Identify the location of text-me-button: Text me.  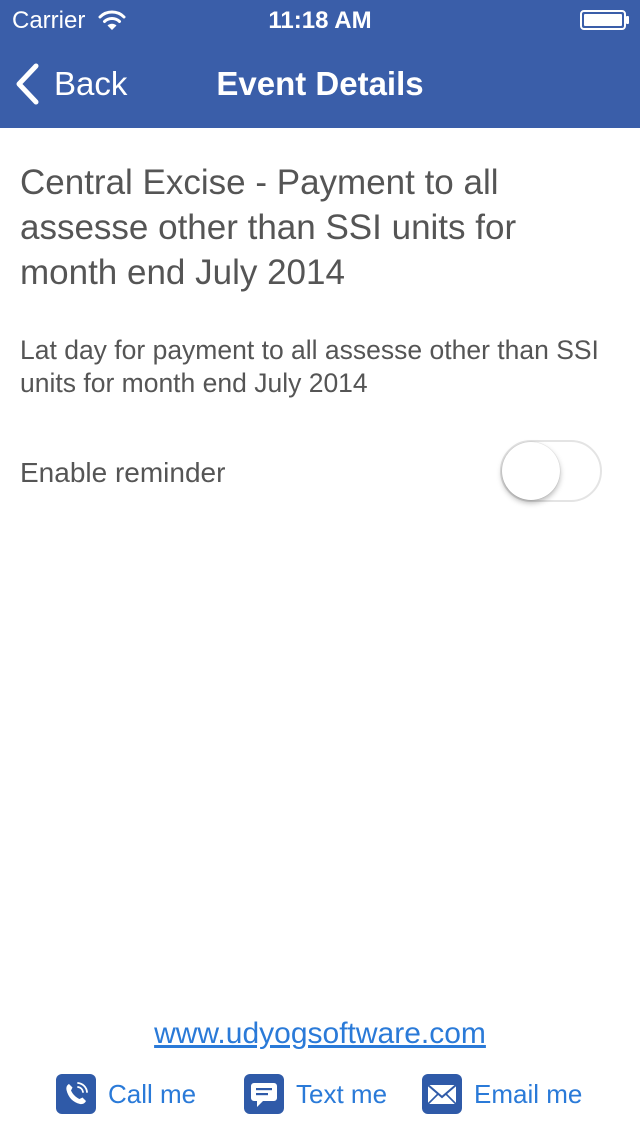
(315, 1094).